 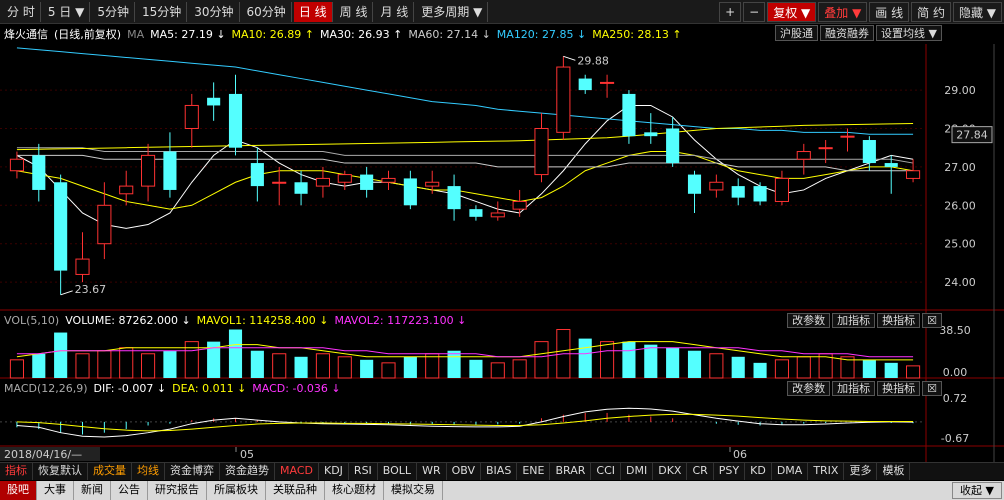 I want to click on indicator-tab: BIAS, so click(x=499, y=471).